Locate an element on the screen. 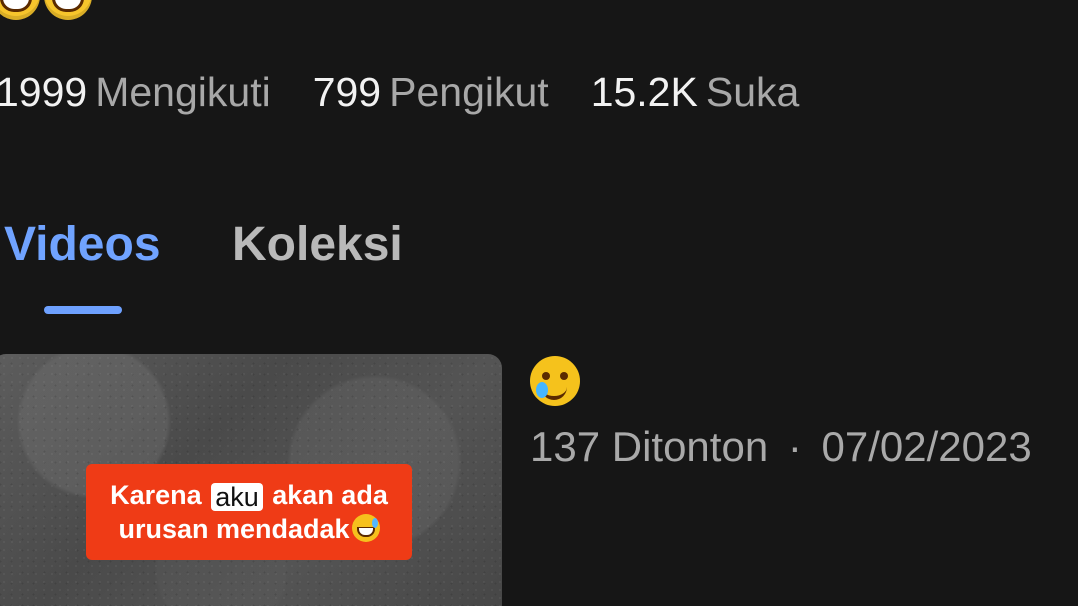 The width and height of the screenshot is (1078, 606). followers-stat: 799 Pengikut is located at coordinates (431, 92).